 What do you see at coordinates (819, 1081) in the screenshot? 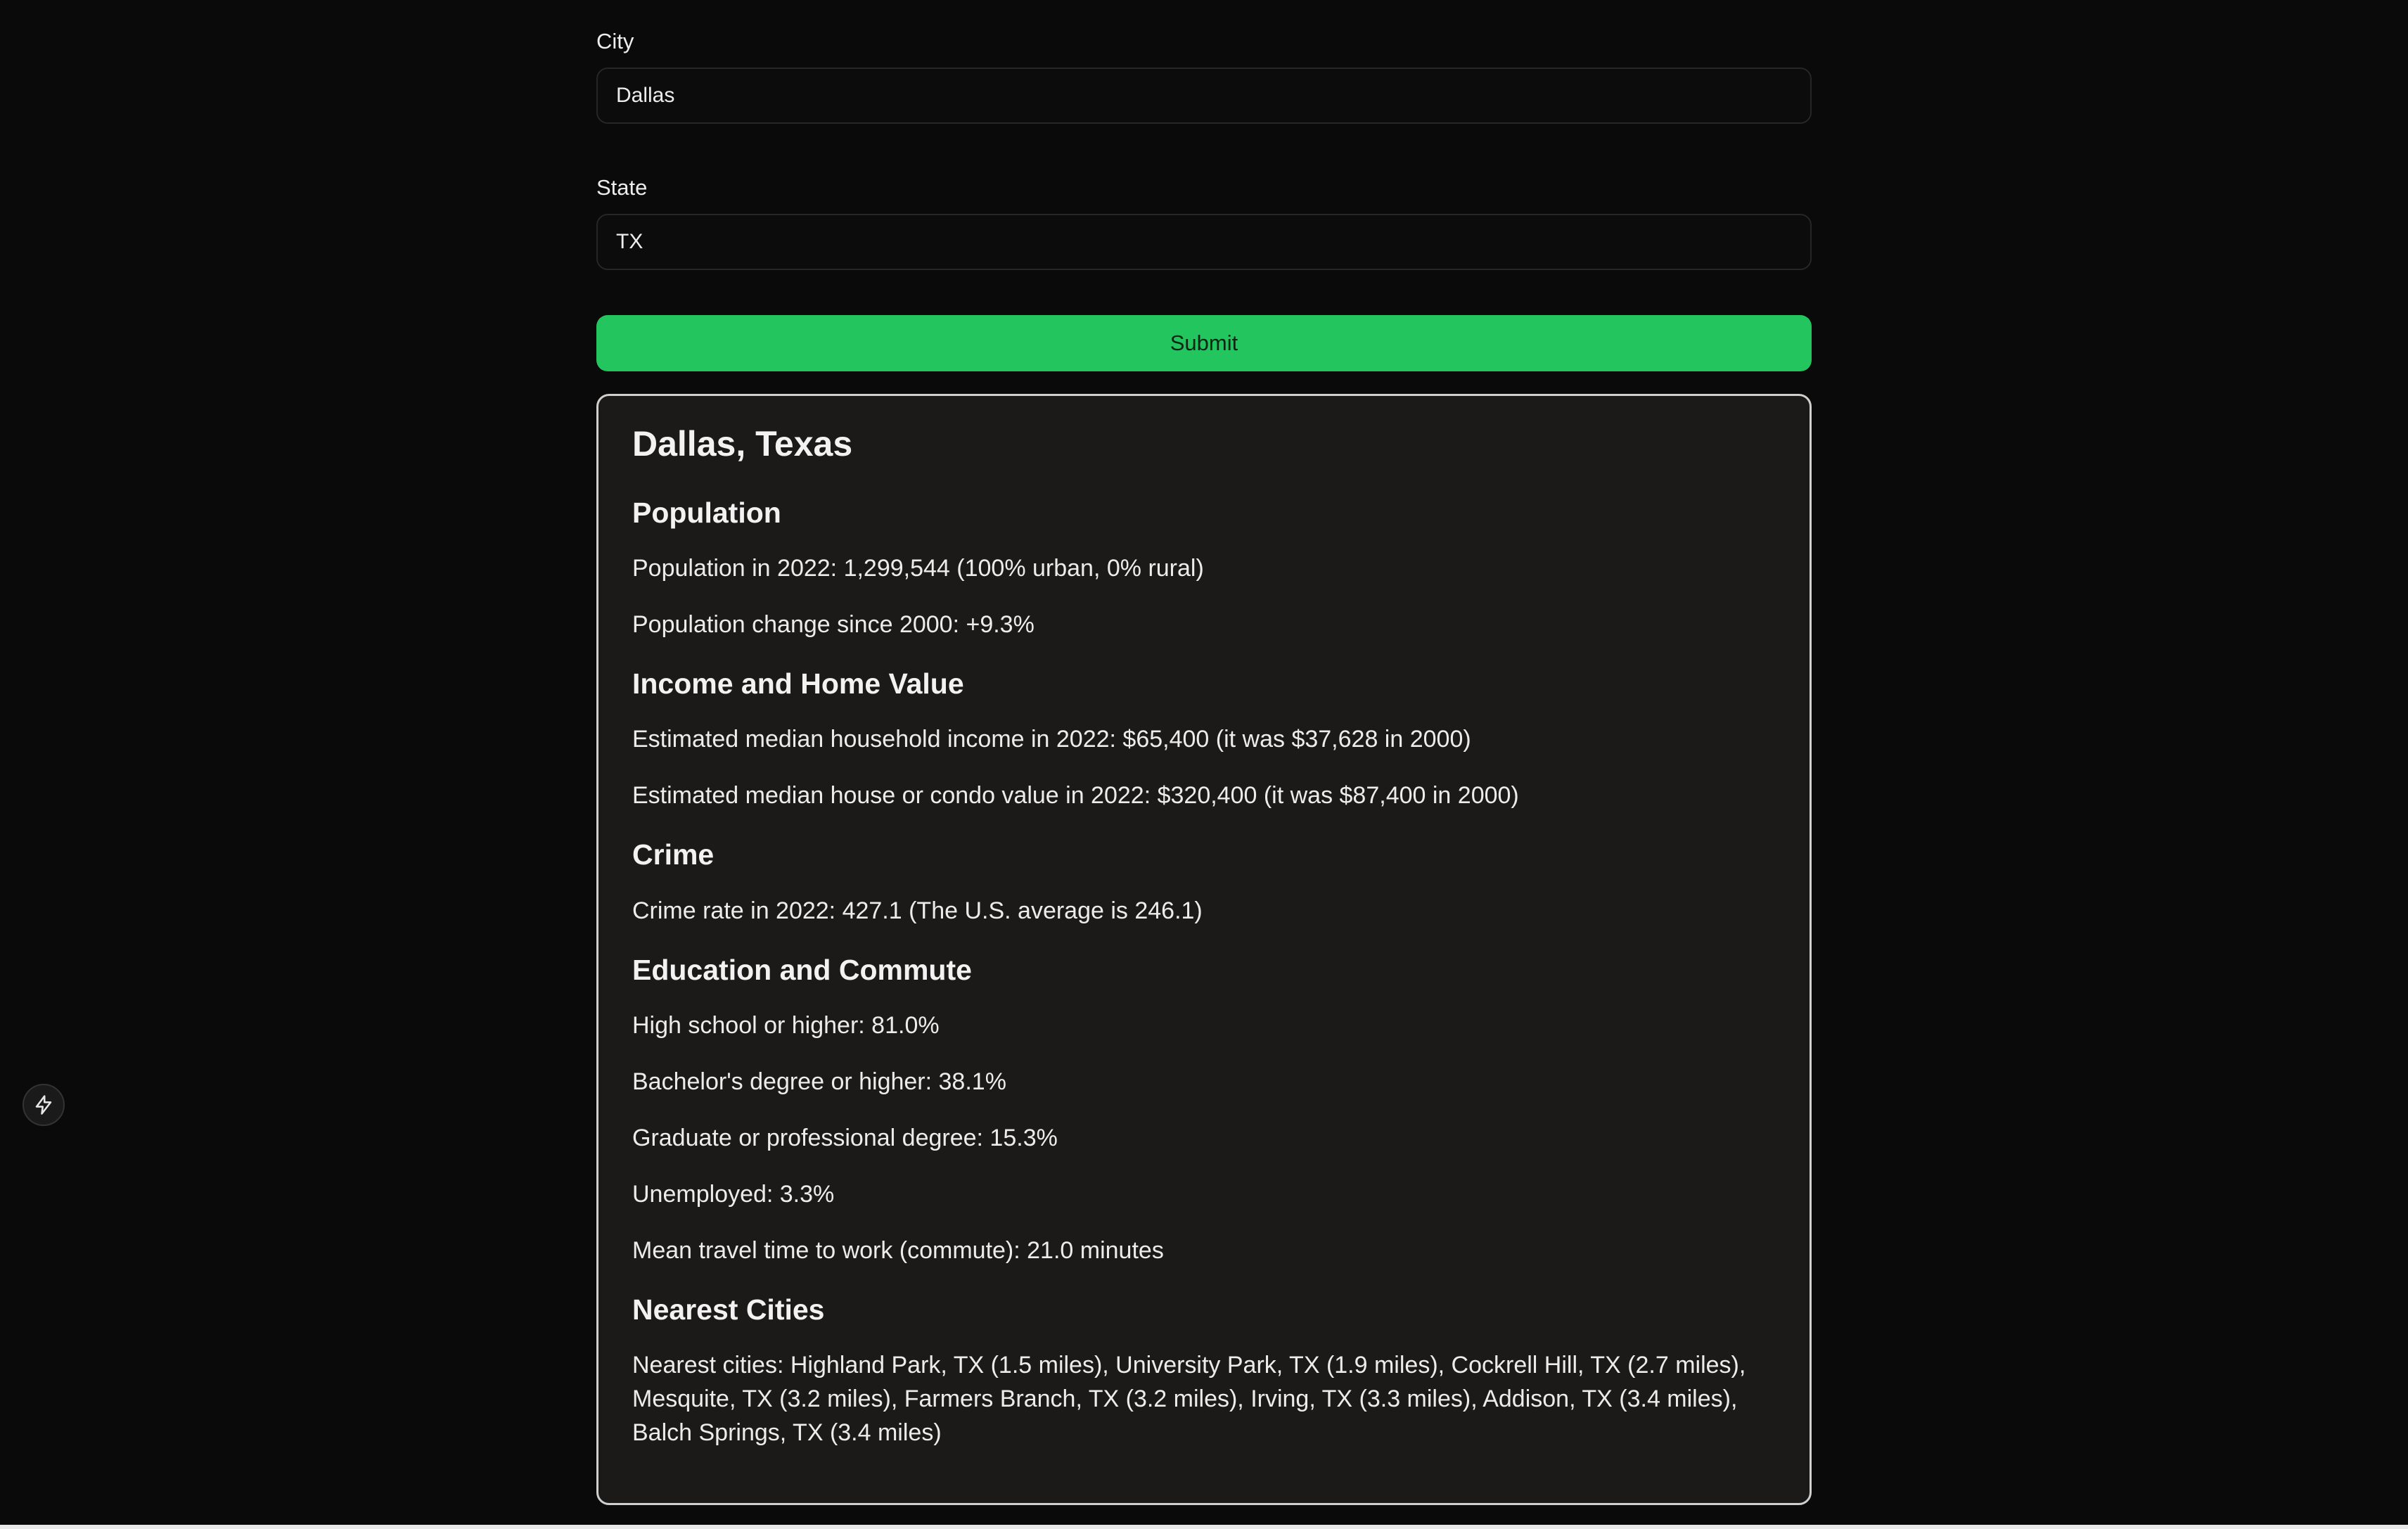
I see `bachelors-rate: Bachelor's degree or higher: 38.1%` at bounding box center [819, 1081].